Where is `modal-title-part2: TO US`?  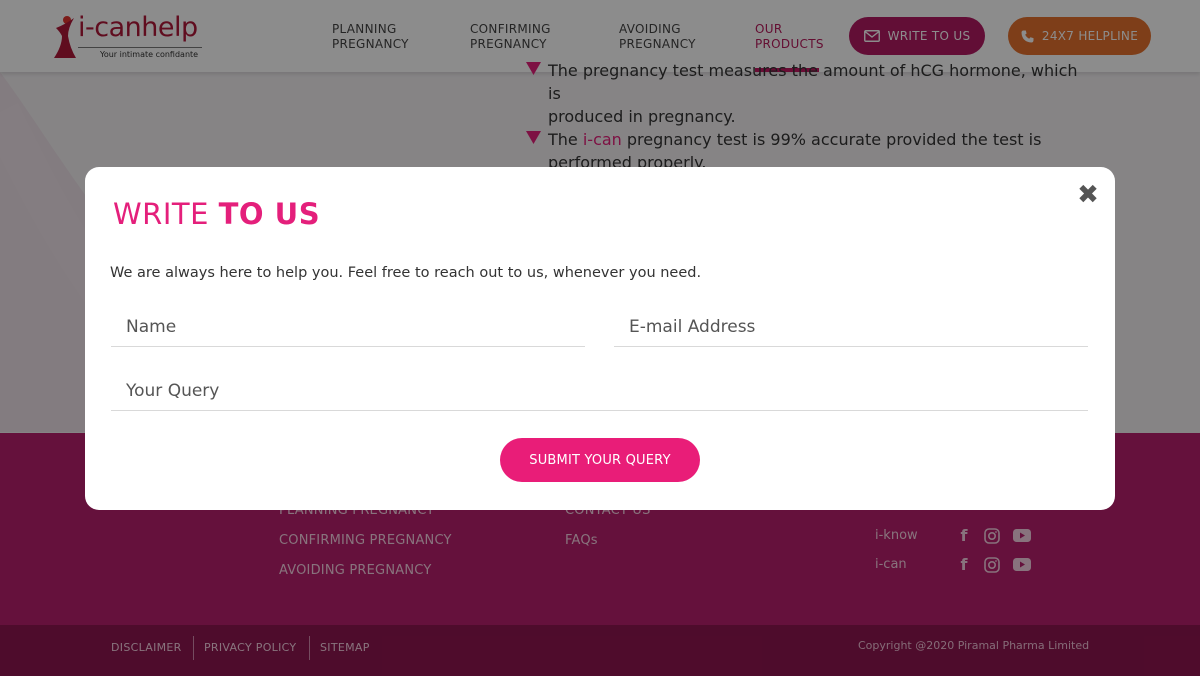
modal-title-part2: TO US is located at coordinates (269, 214).